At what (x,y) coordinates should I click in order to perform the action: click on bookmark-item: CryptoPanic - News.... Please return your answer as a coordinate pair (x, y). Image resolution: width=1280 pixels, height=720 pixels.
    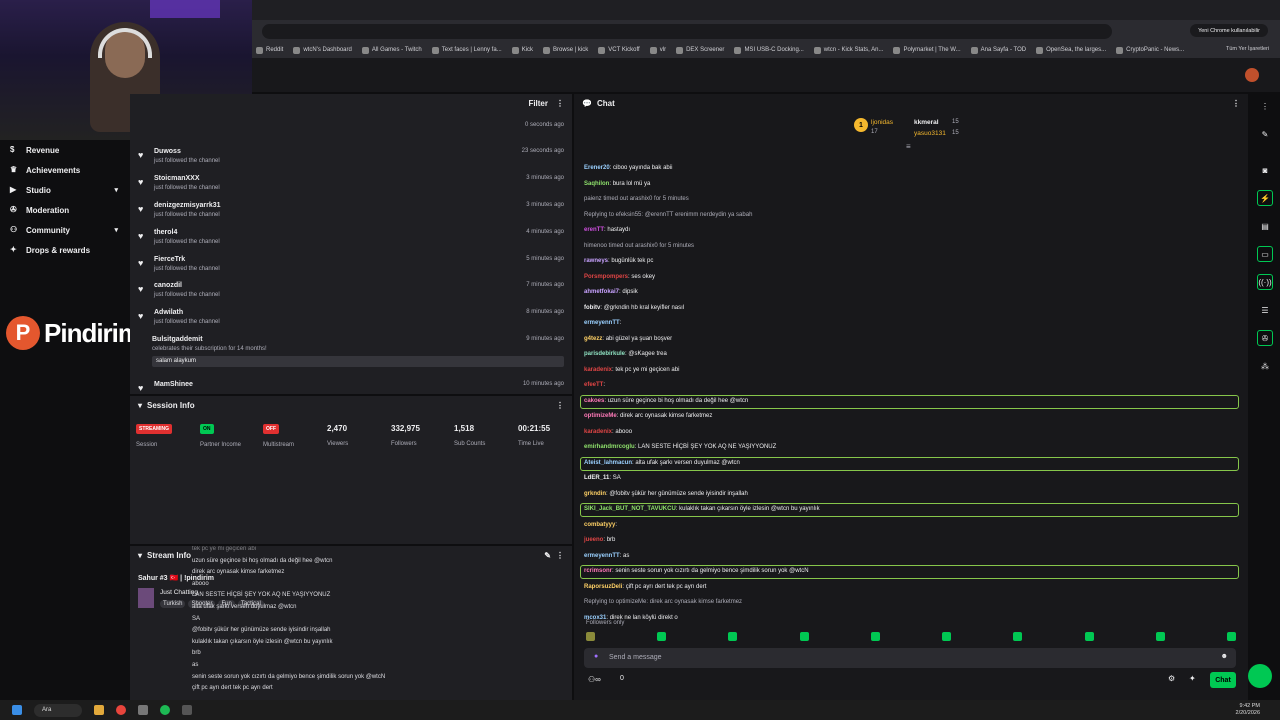
    Looking at the image, I should click on (1150, 50).